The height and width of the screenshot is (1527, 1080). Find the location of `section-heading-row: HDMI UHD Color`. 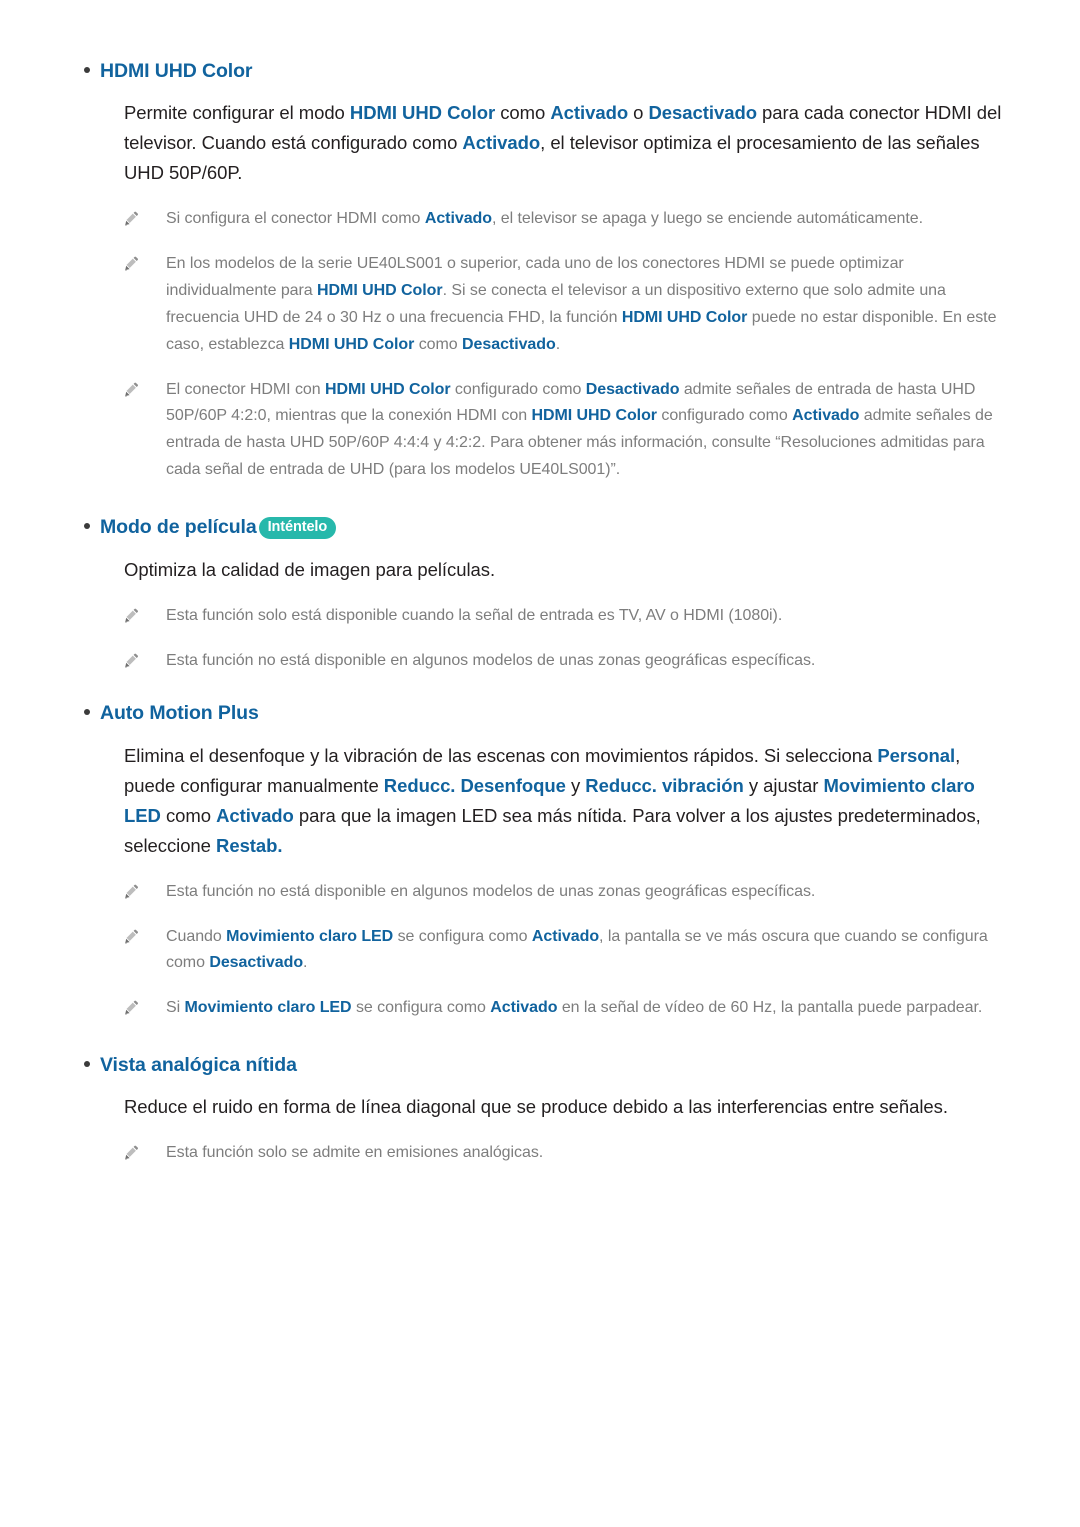

section-heading-row: HDMI UHD Color is located at coordinates (540, 71).